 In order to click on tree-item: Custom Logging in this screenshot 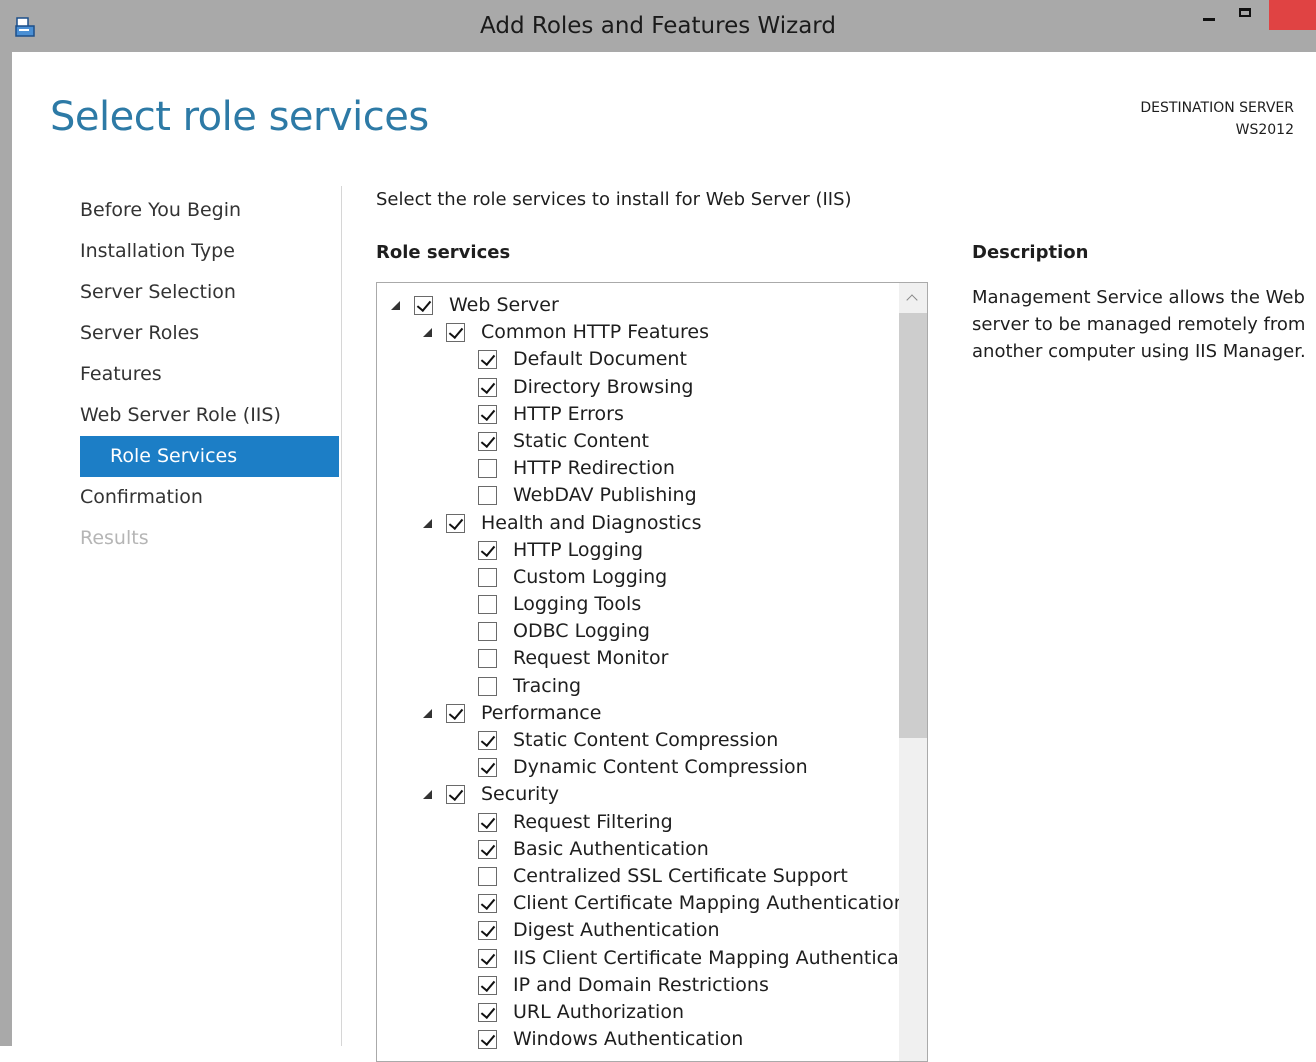, I will do `click(638, 577)`.